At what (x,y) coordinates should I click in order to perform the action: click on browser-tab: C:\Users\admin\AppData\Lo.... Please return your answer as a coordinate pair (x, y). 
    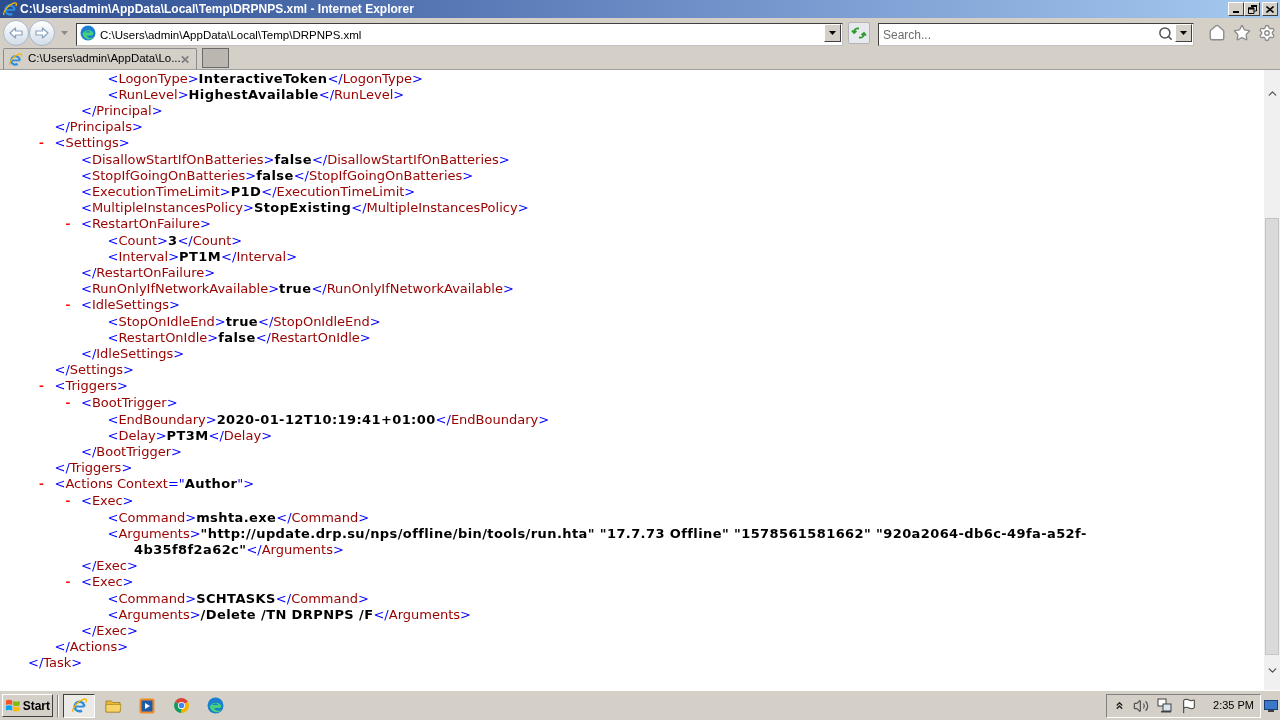
    Looking at the image, I should click on (100, 58).